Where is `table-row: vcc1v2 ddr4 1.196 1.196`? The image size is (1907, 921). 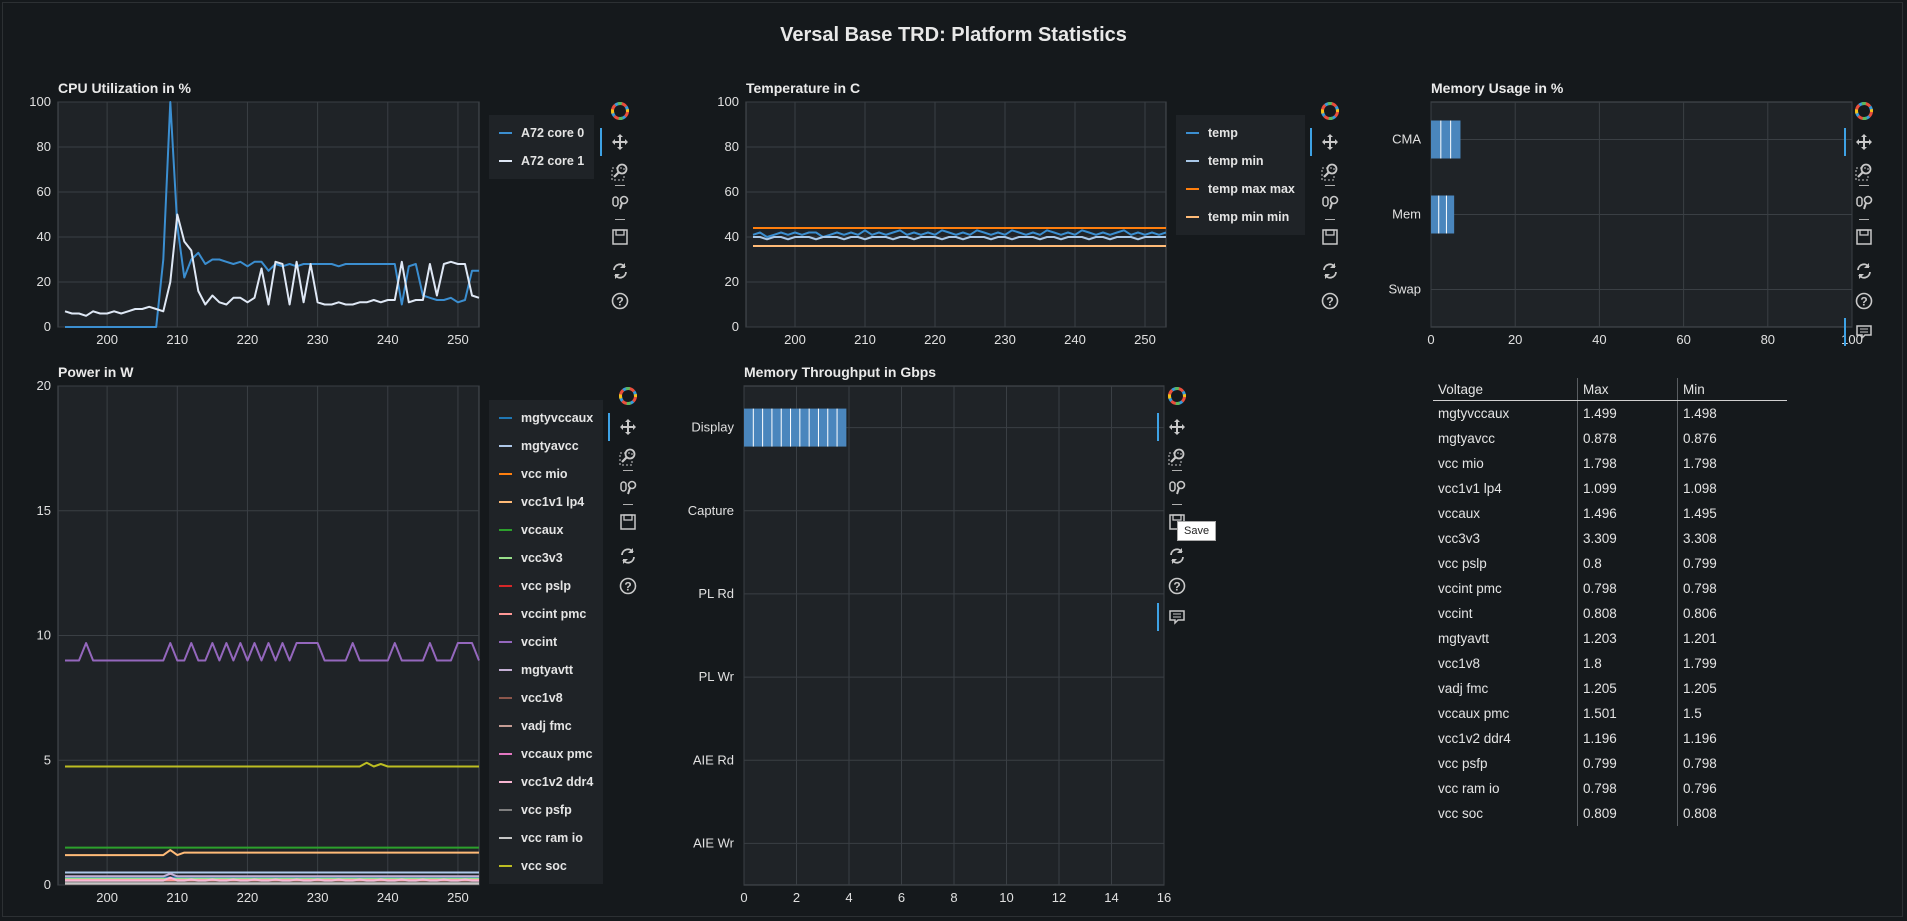 table-row: vcc1v2 ddr4 1.196 1.196 is located at coordinates (1610, 738).